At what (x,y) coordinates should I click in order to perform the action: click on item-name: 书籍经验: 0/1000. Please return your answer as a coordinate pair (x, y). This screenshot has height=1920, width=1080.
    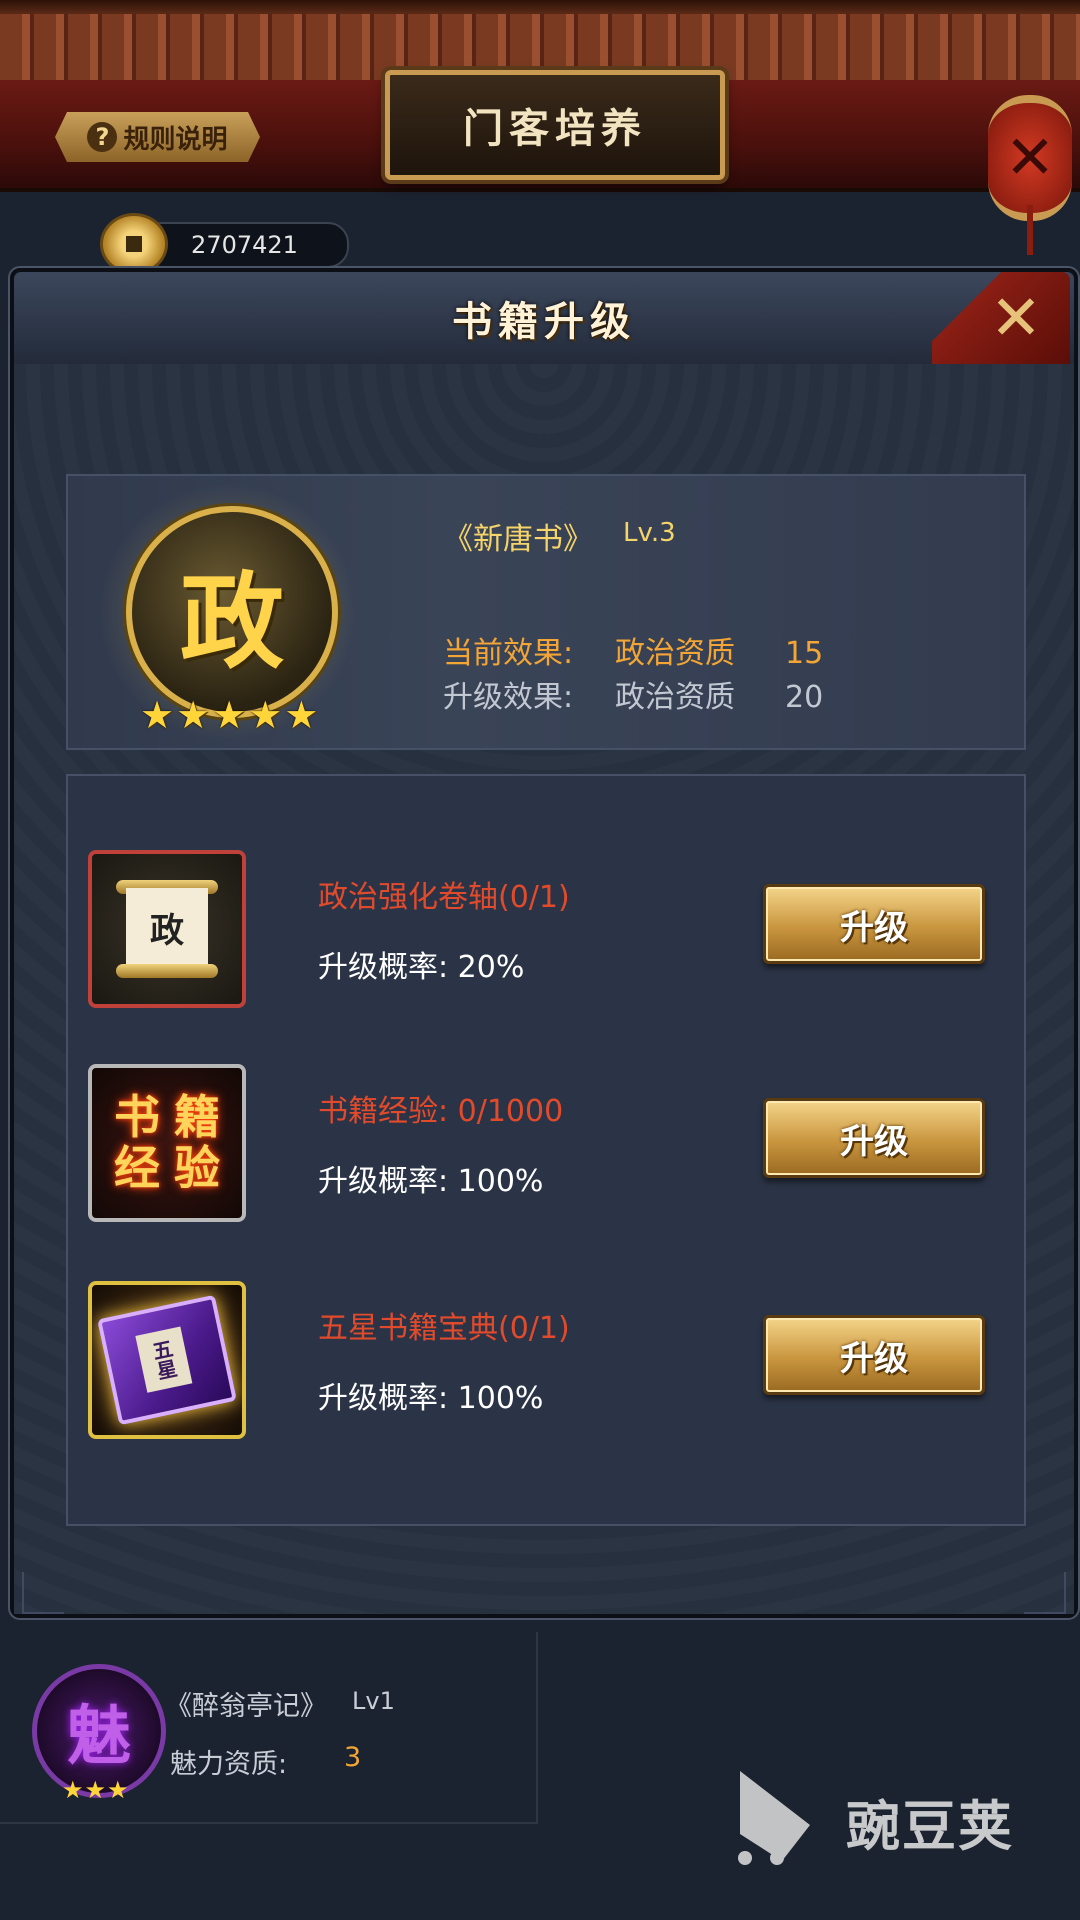
    Looking at the image, I should click on (441, 1111).